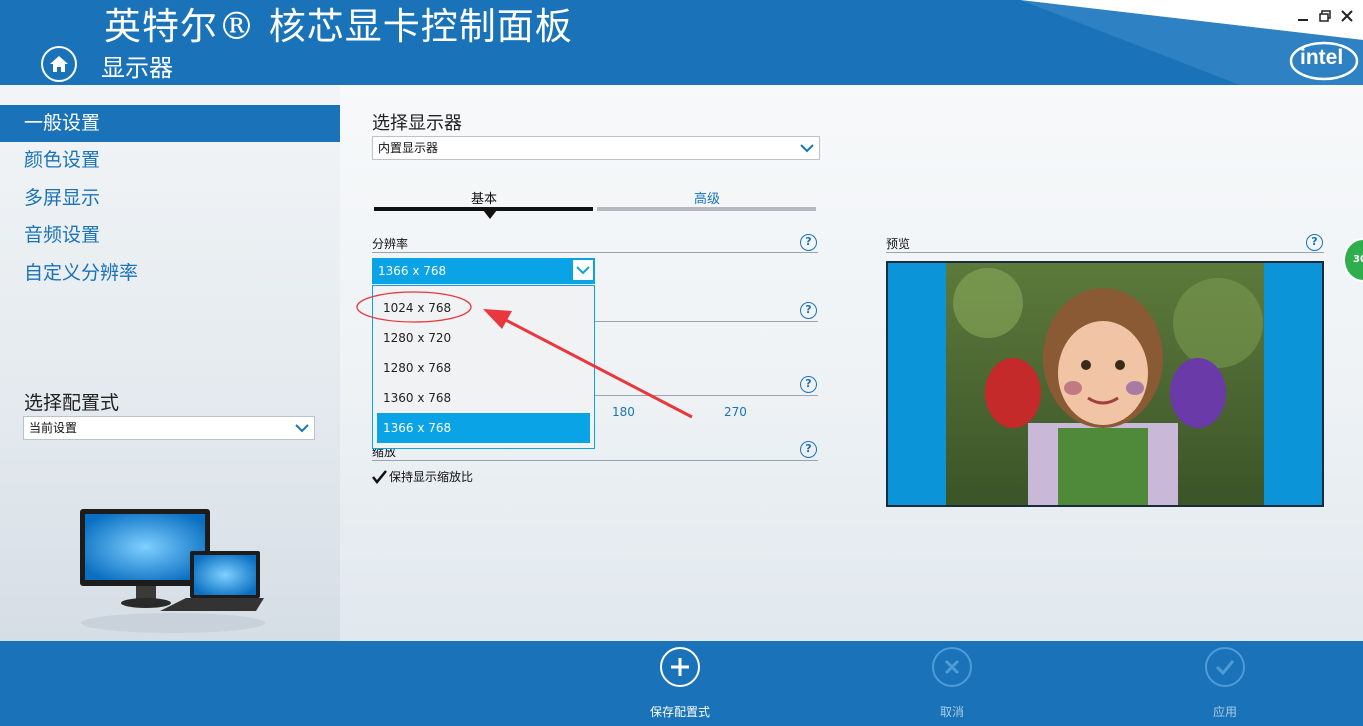  What do you see at coordinates (1314, 242) in the screenshot?
I see `preview-help-icon: ?` at bounding box center [1314, 242].